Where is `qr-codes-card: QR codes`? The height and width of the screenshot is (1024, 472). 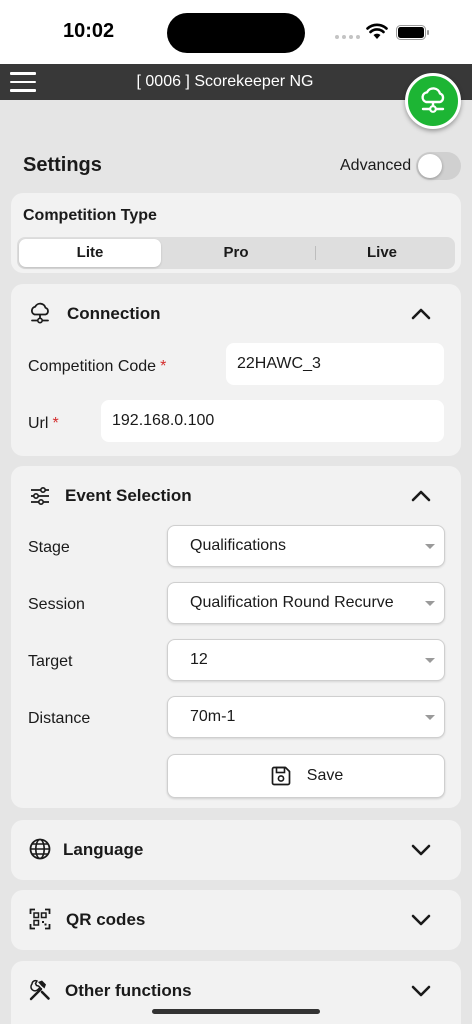 qr-codes-card: QR codes is located at coordinates (236, 920).